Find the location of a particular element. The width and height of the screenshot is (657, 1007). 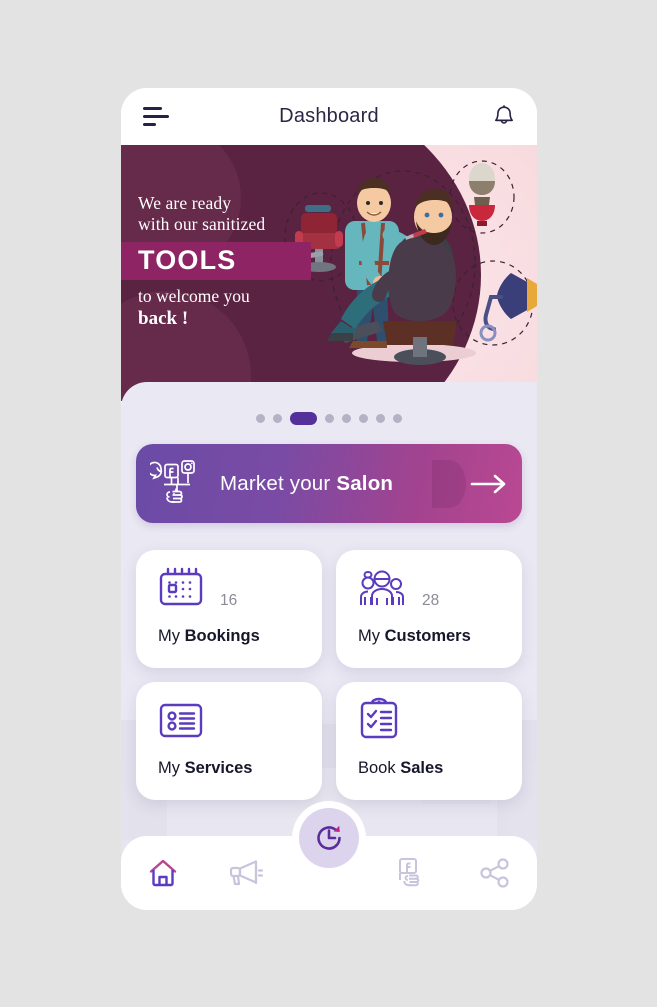

hamburger-menu-icon is located at coordinates (158, 116).